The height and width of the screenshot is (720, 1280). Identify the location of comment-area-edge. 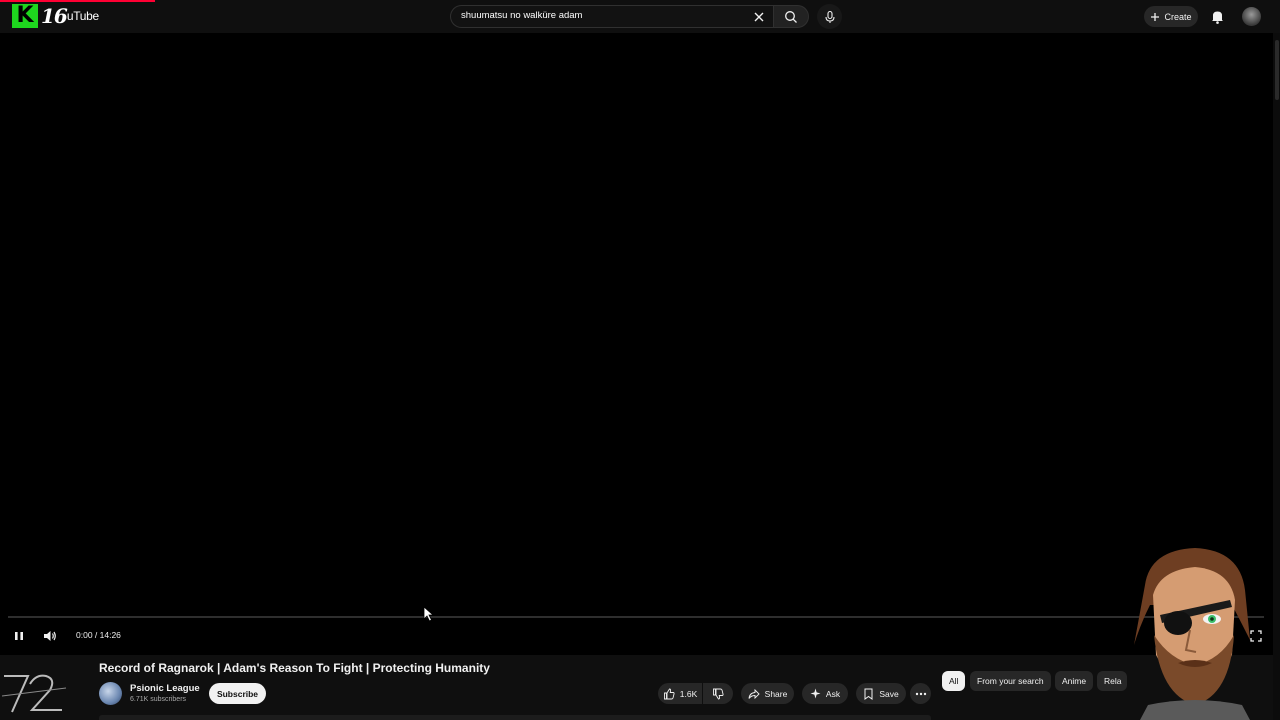
(515, 717).